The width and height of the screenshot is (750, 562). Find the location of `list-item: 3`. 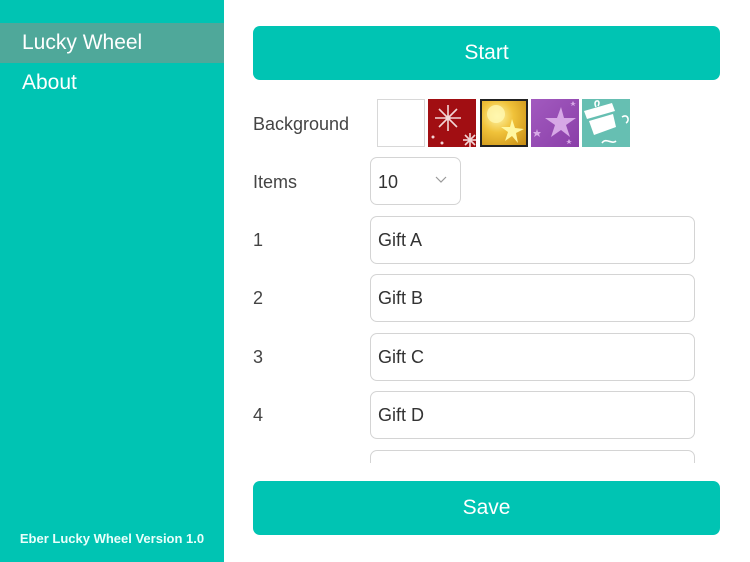

list-item: 3 is located at coordinates (487, 357).